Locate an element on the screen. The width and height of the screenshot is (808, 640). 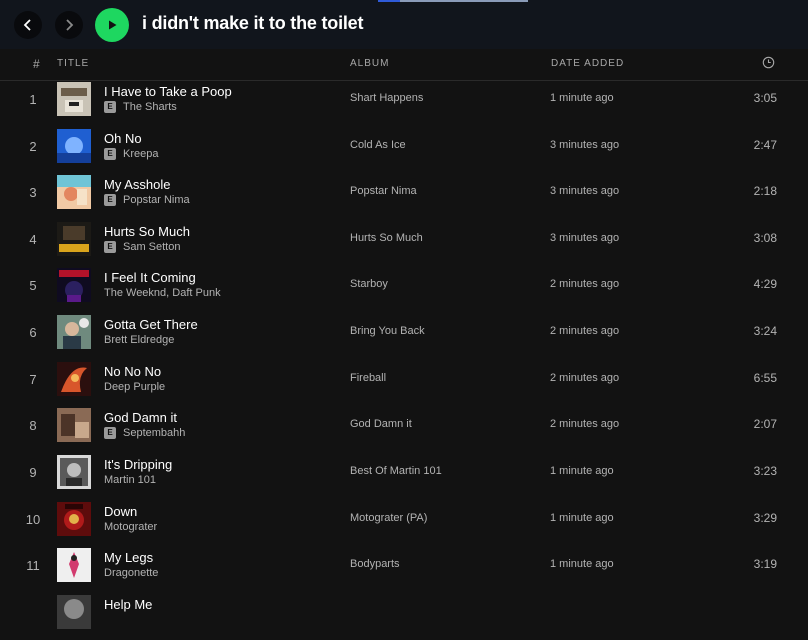
track-title: Hurts So Much is located at coordinates (147, 231).